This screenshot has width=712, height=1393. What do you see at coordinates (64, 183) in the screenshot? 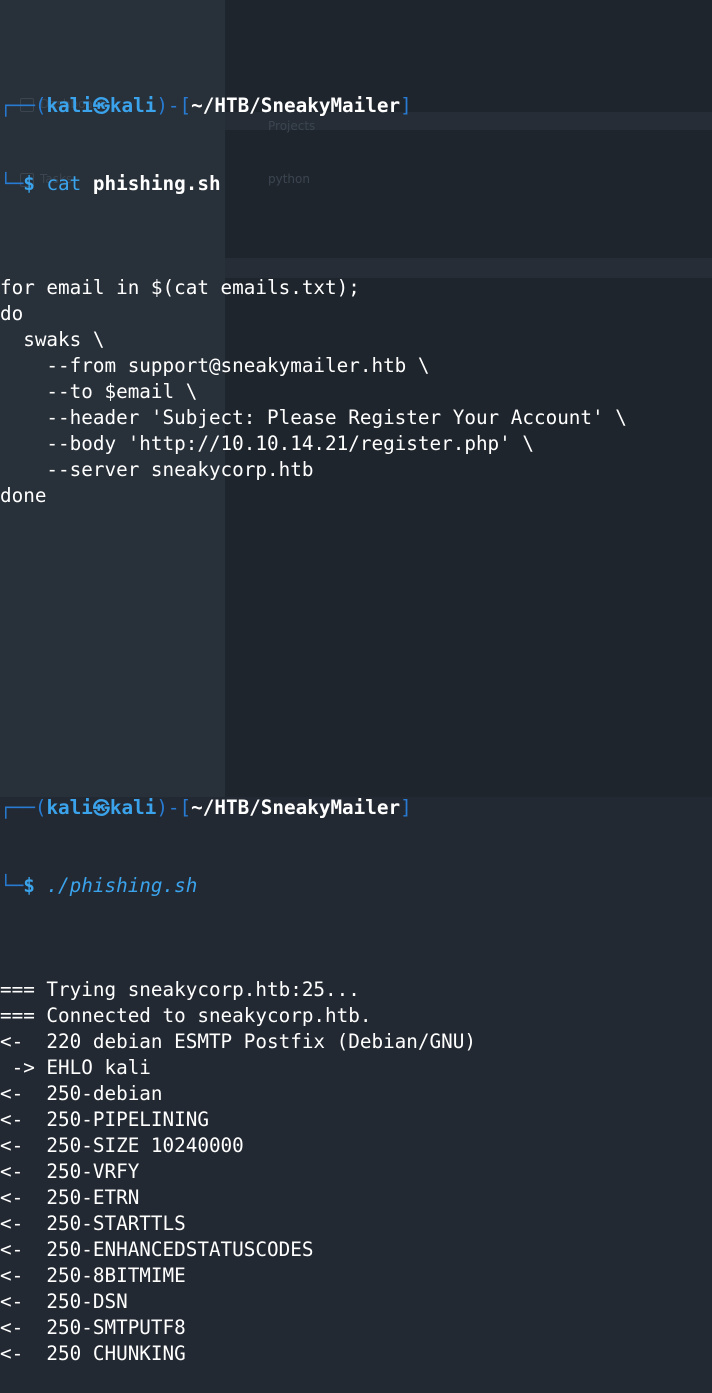
I see `command-name: cat` at bounding box center [64, 183].